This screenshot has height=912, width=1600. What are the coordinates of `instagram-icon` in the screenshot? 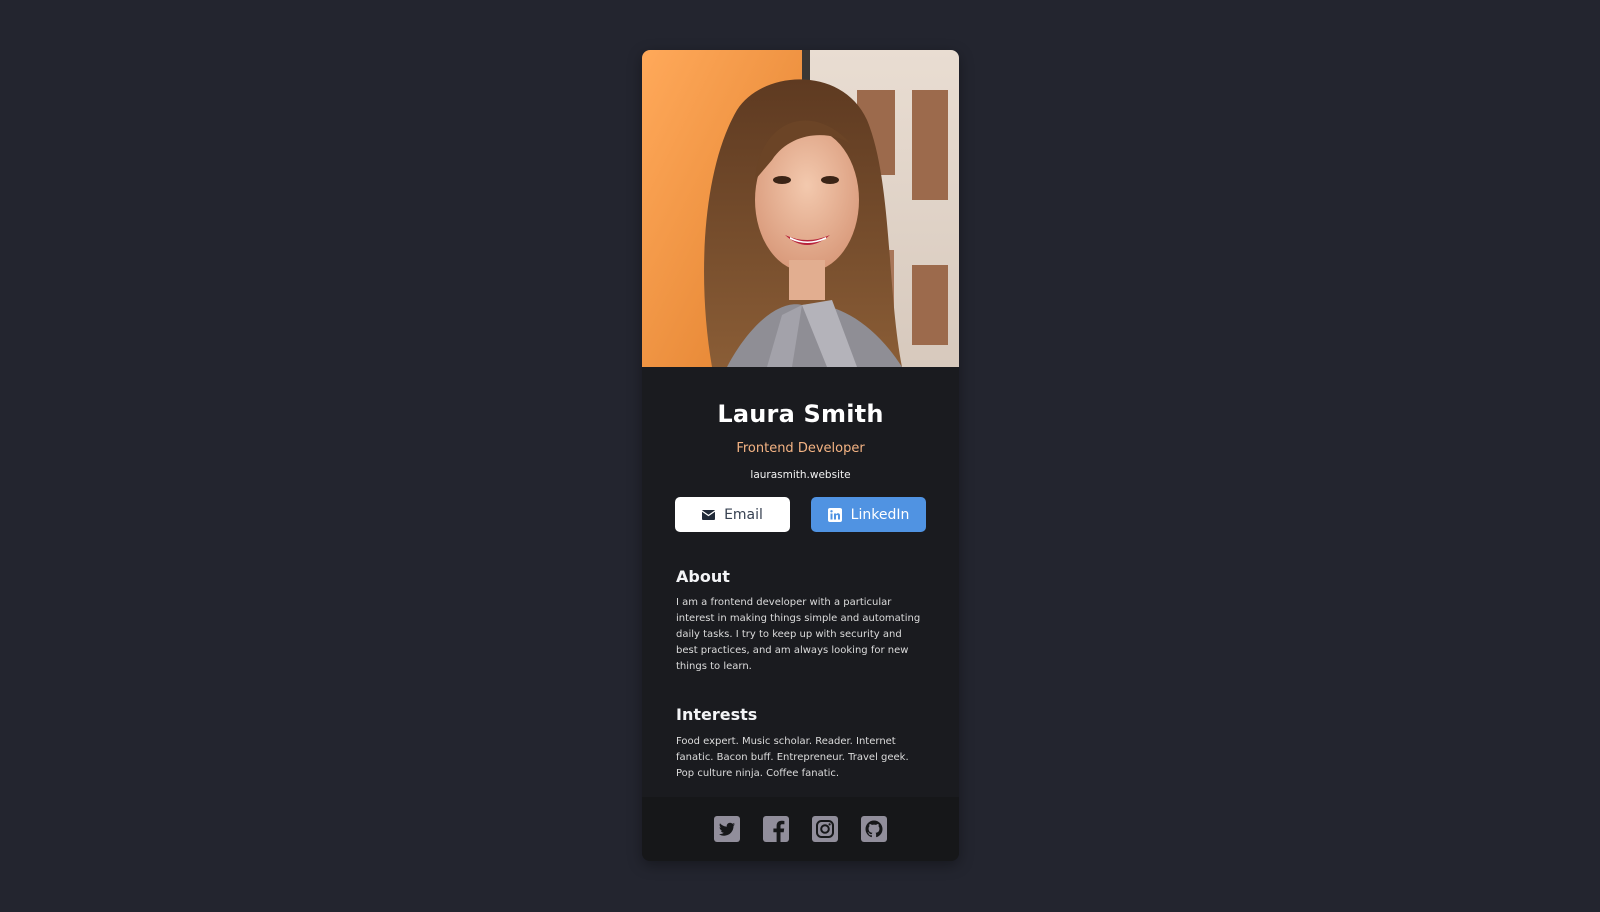 It's located at (825, 829).